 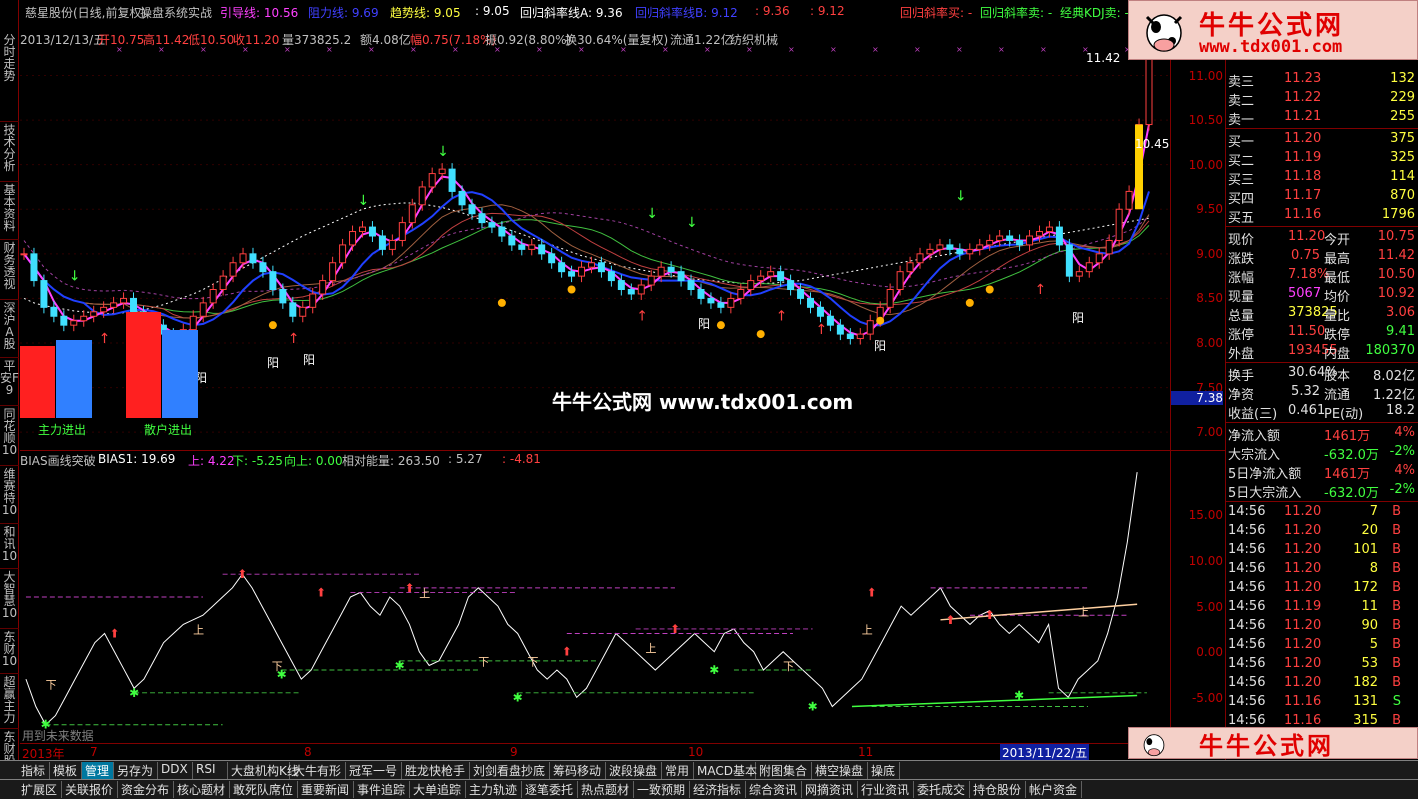 I want to click on tab-11: 一致预期, so click(x=662, y=789).